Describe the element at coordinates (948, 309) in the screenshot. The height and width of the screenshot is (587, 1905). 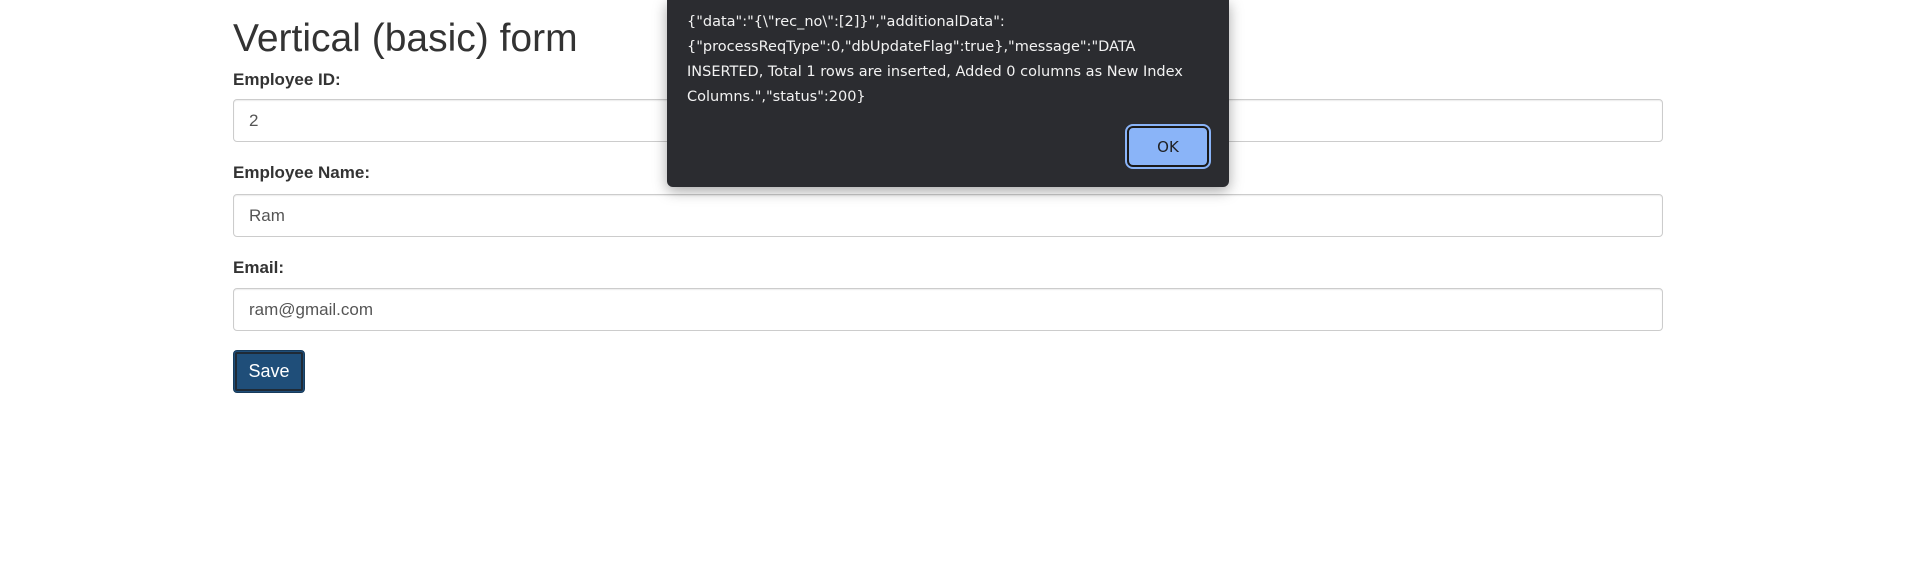
I see `email-input` at that location.